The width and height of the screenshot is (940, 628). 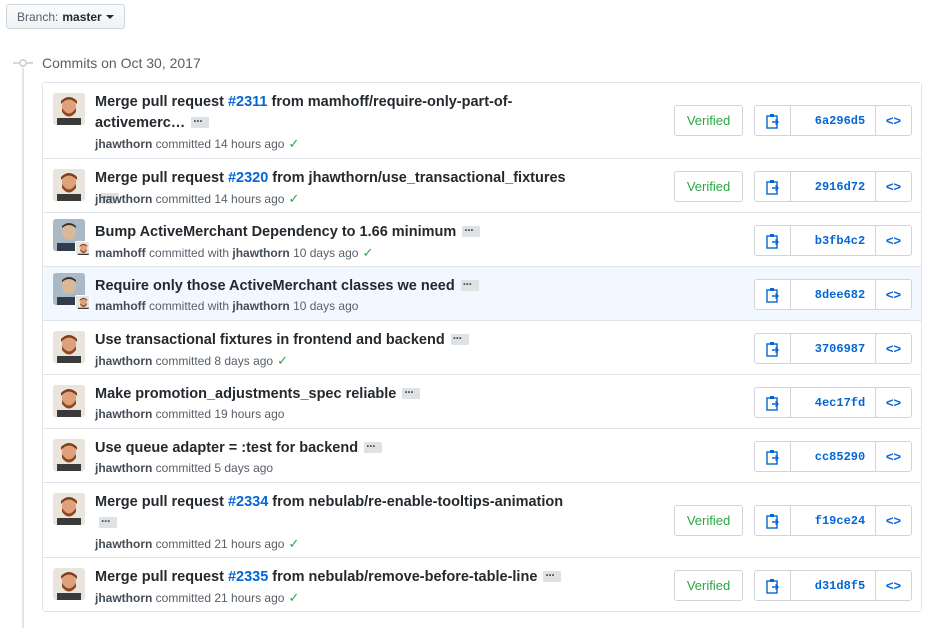 What do you see at coordinates (226, 448) in the screenshot?
I see `commit-message-text: Use queue adapter = :test for backend` at bounding box center [226, 448].